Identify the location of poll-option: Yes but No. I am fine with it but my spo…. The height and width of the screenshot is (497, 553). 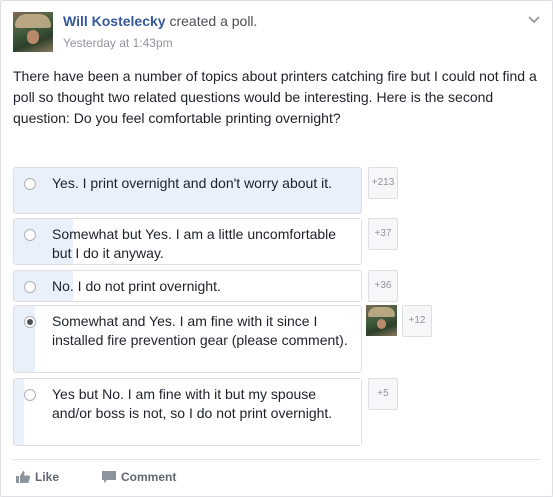
(187, 412).